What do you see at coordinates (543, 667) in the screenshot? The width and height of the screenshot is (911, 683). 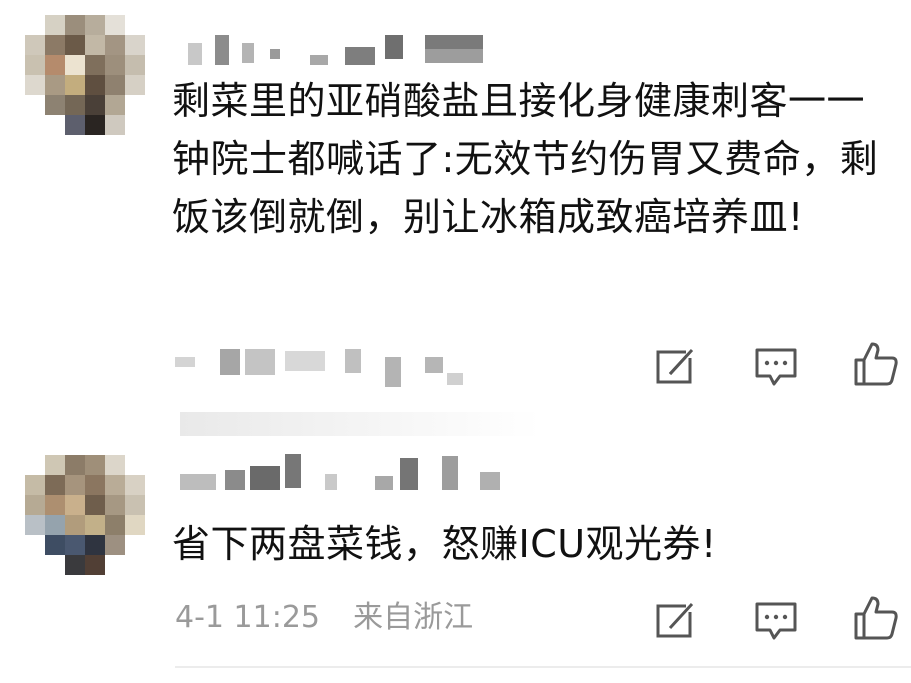 I see `divider` at bounding box center [543, 667].